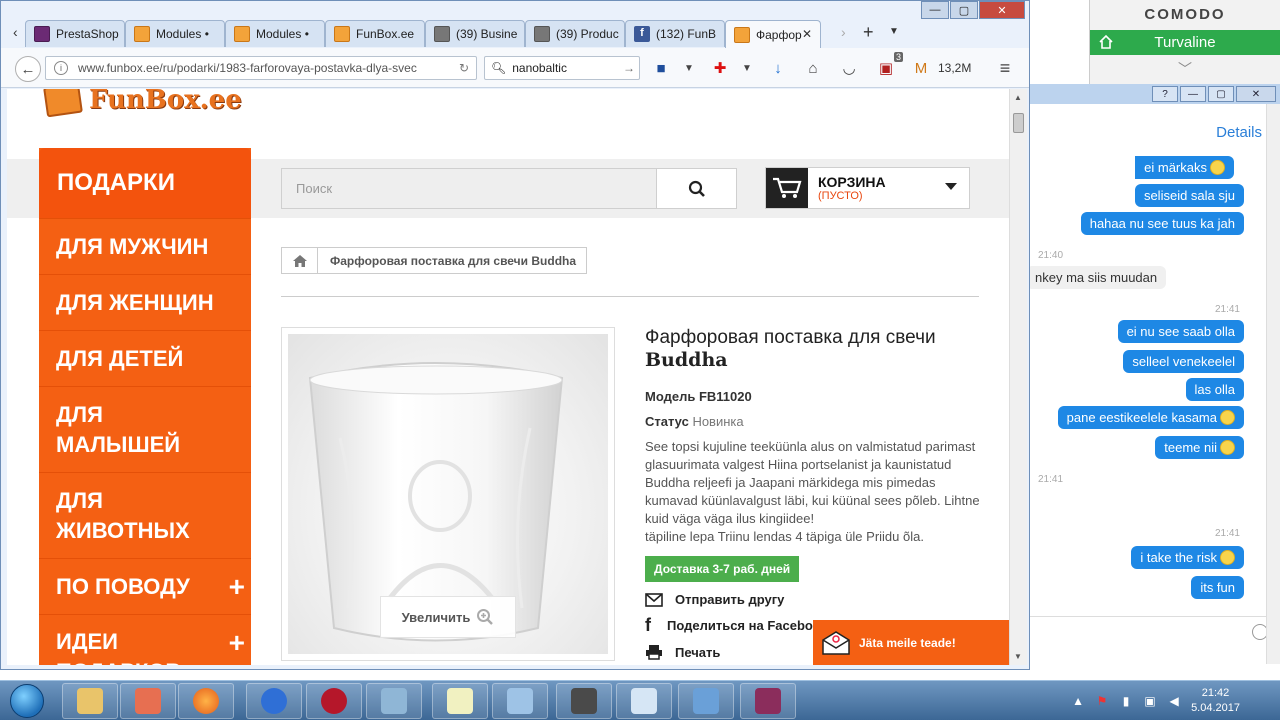 Image resolution: width=1280 pixels, height=720 pixels. I want to click on browser-search-field: 🔍︎ nanobaltic →, so click(562, 68).